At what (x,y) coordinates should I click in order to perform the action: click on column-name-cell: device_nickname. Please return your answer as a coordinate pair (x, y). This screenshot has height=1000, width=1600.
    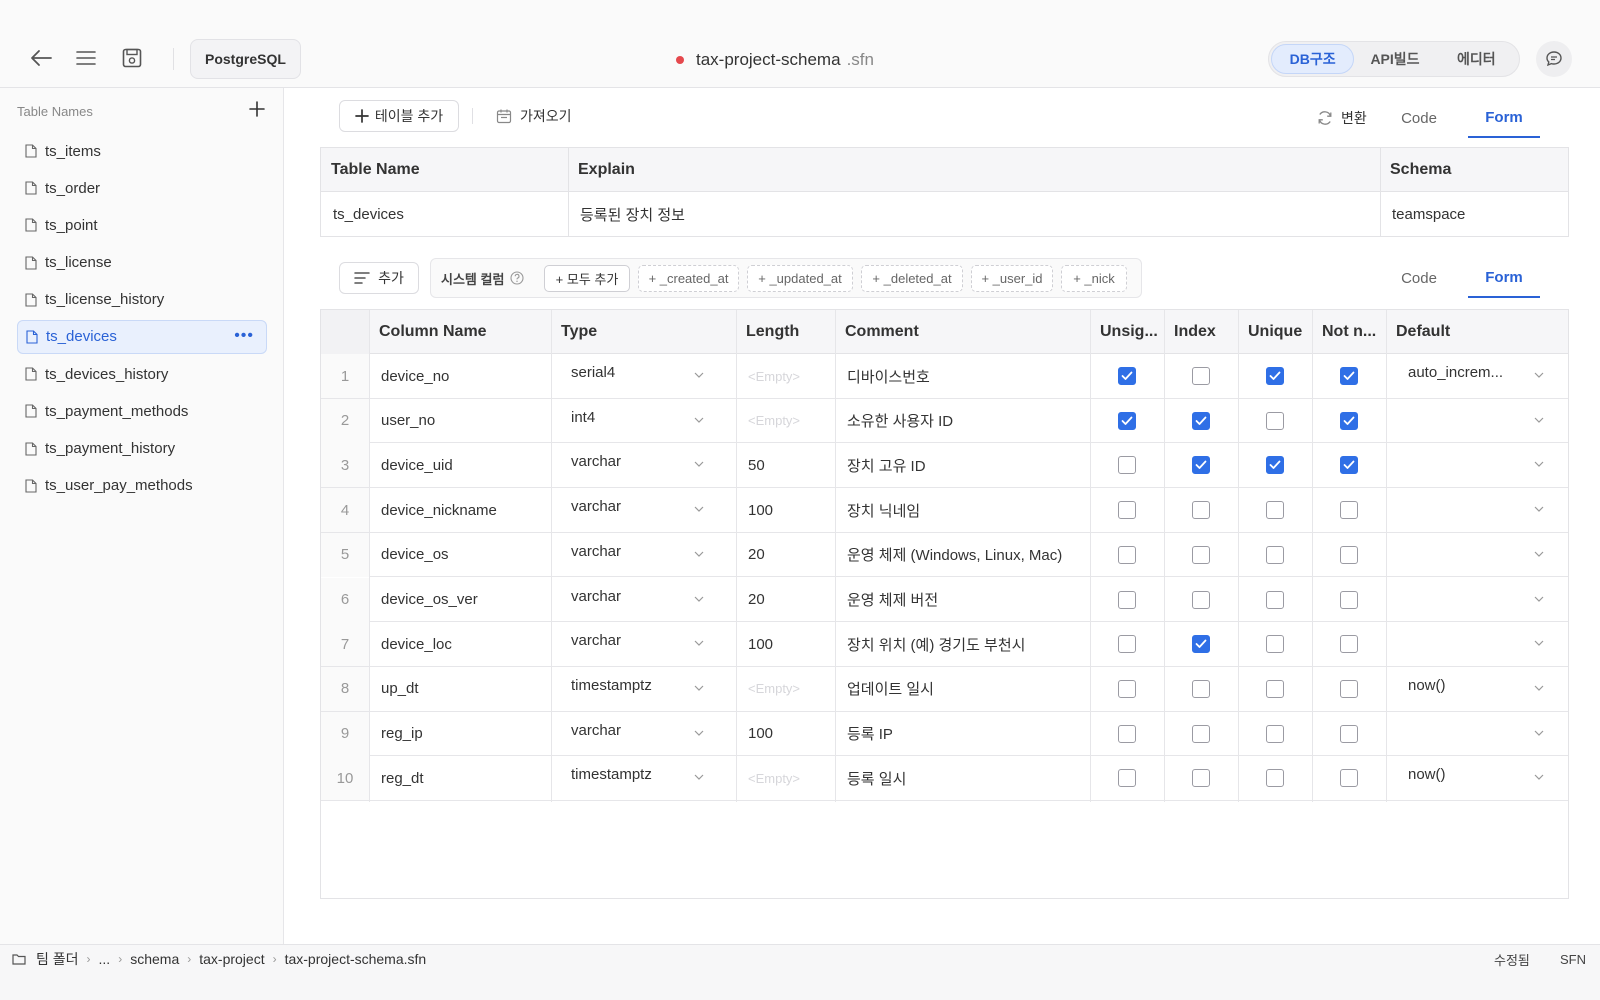
    Looking at the image, I should click on (460, 510).